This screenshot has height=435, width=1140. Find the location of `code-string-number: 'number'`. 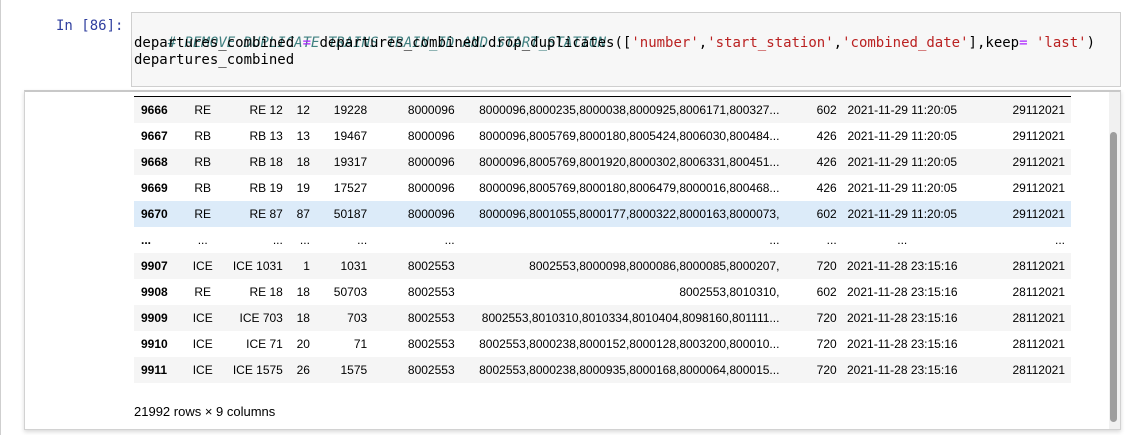

code-string-number: 'number' is located at coordinates (665, 43).